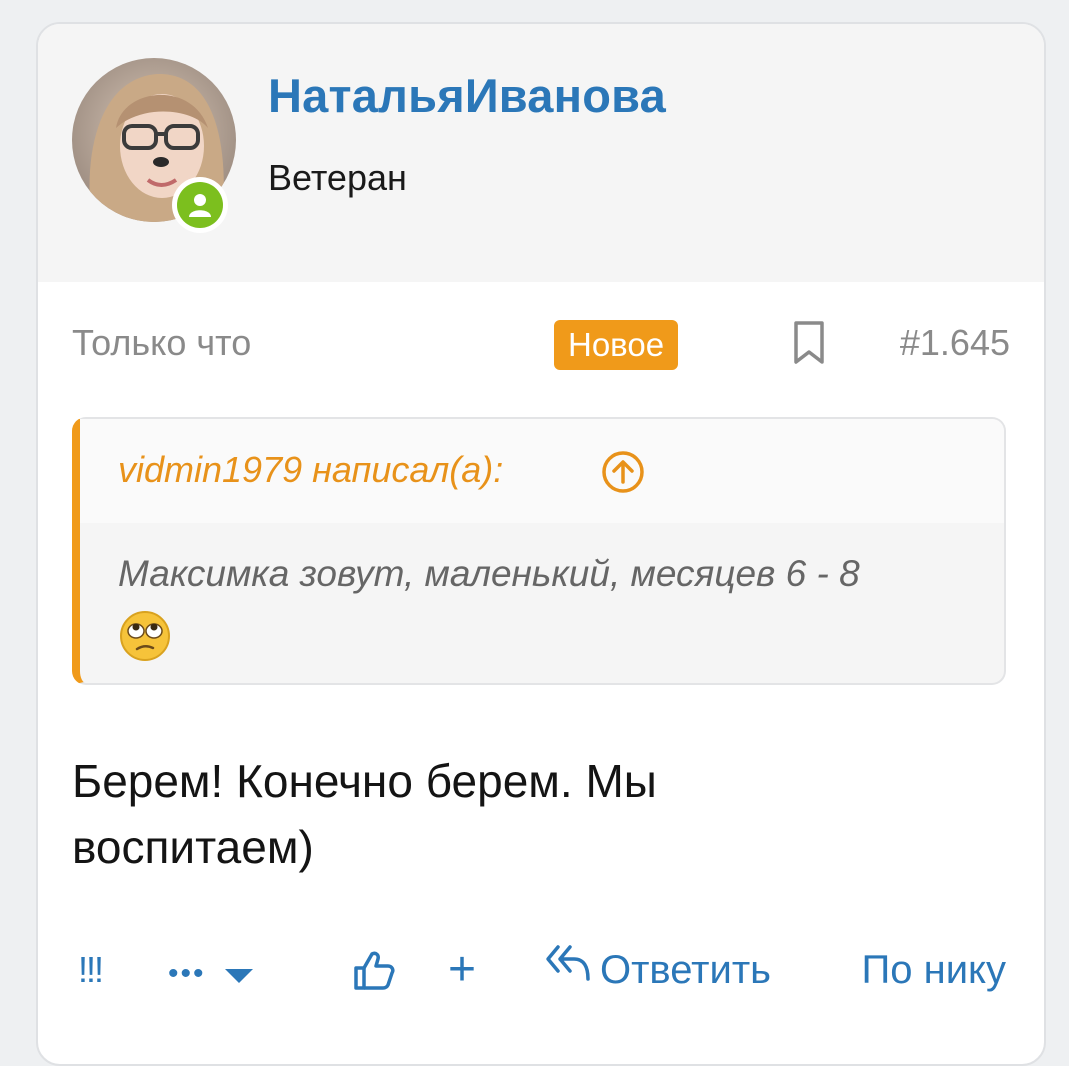 This screenshot has height=1066, width=1069. I want to click on post-body: Берем! Конечно берем. Мы воспитаем), so click(522, 814).